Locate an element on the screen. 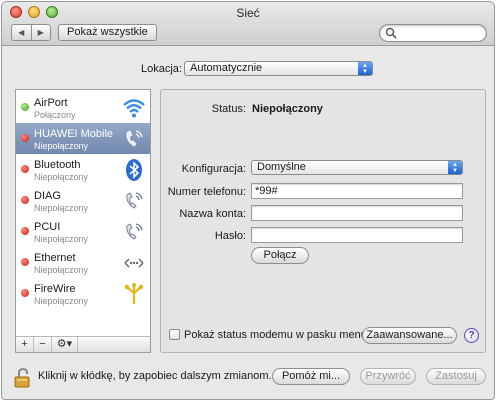  lock-icon is located at coordinates (23, 378).